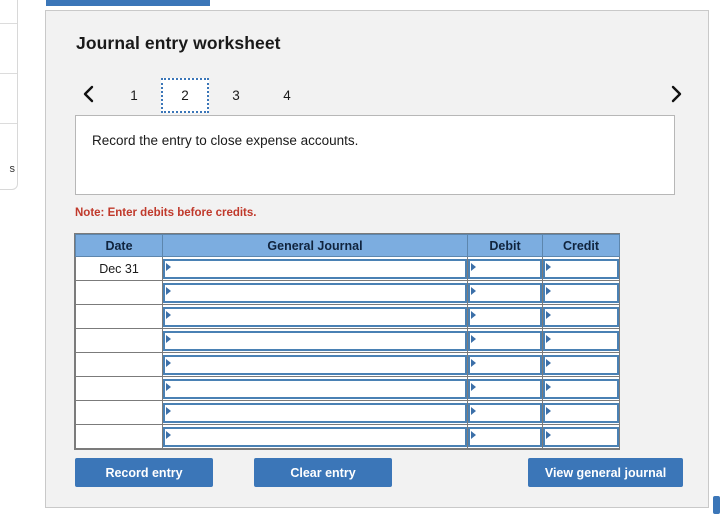  Describe the element at coordinates (716, 505) in the screenshot. I see `vertical-scrollbar-thumb` at that location.